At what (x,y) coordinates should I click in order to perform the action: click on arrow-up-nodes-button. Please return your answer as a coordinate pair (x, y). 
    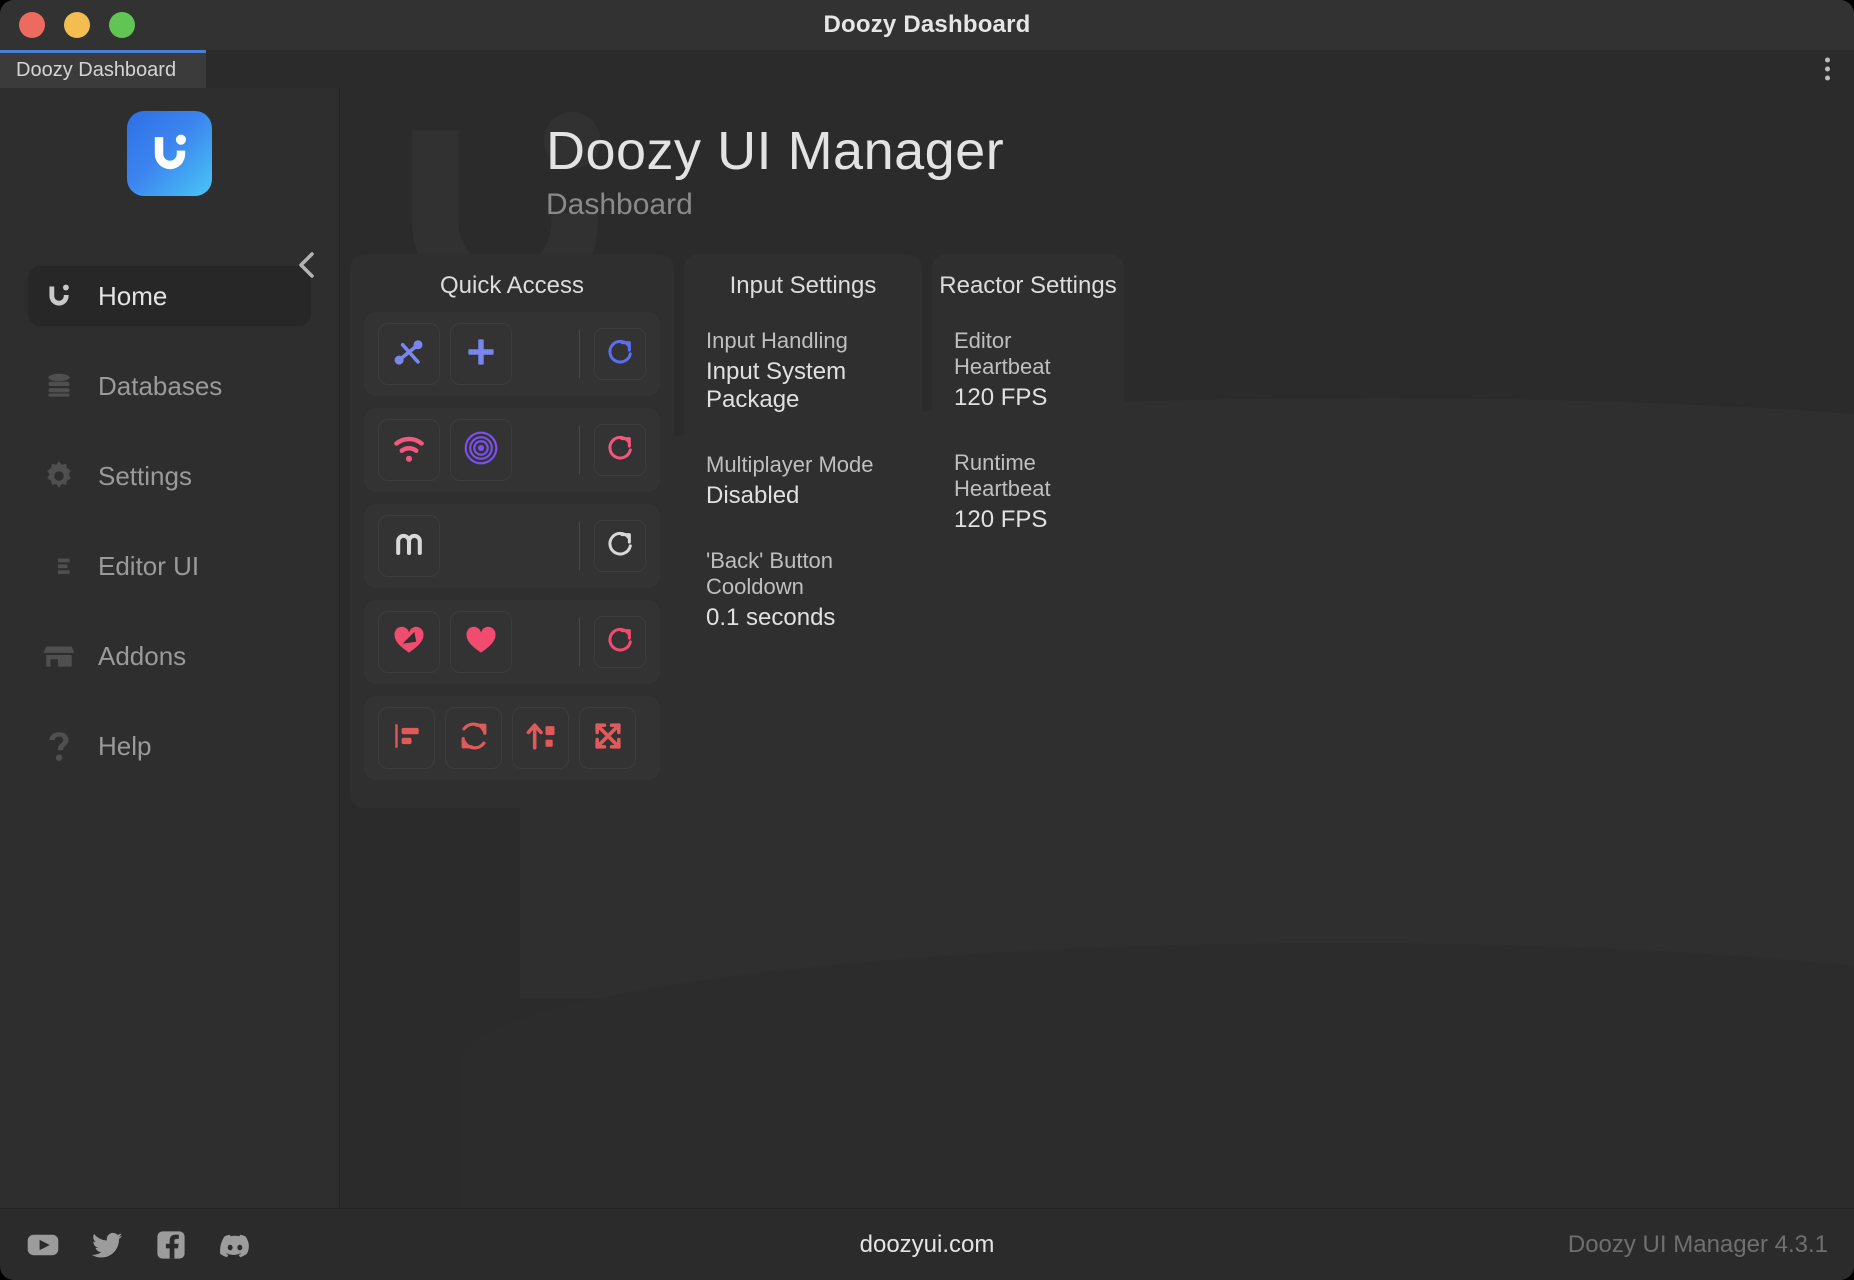
    Looking at the image, I should click on (540, 738).